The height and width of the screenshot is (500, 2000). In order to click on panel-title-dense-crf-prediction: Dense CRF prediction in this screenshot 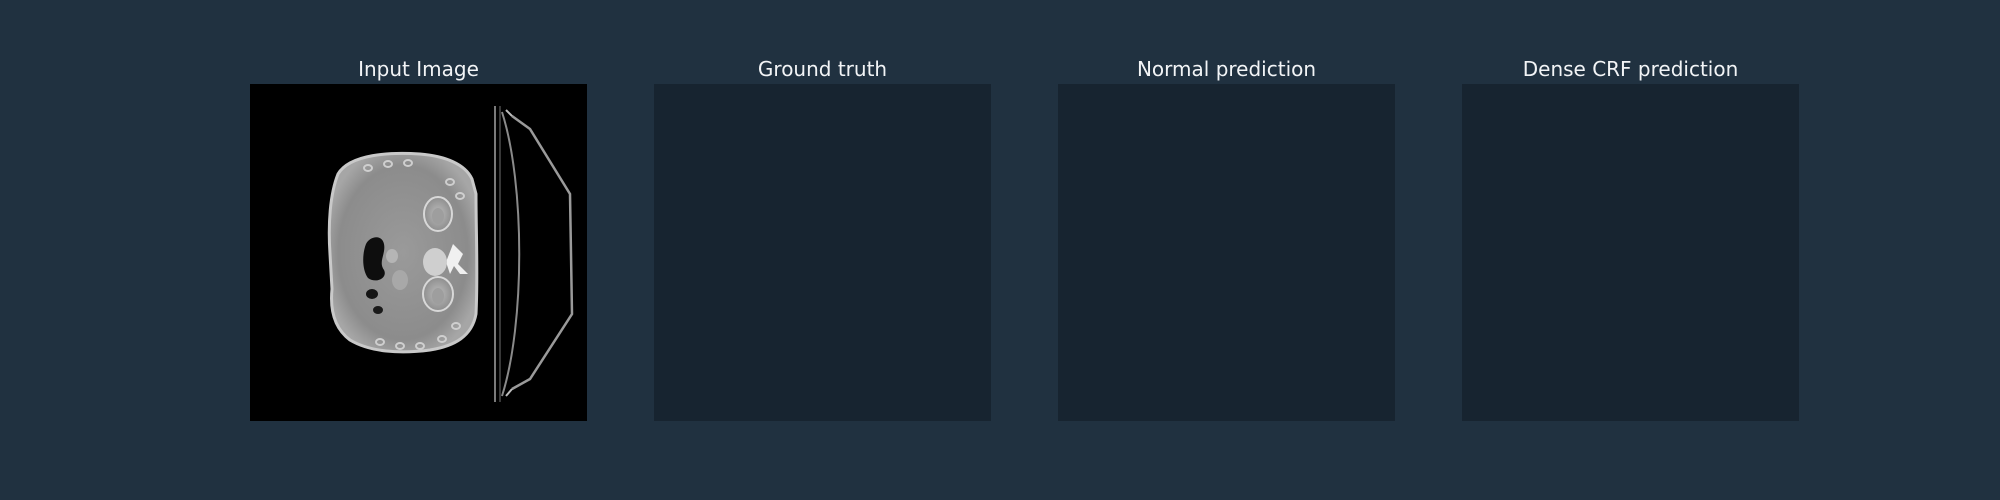, I will do `click(1630, 69)`.